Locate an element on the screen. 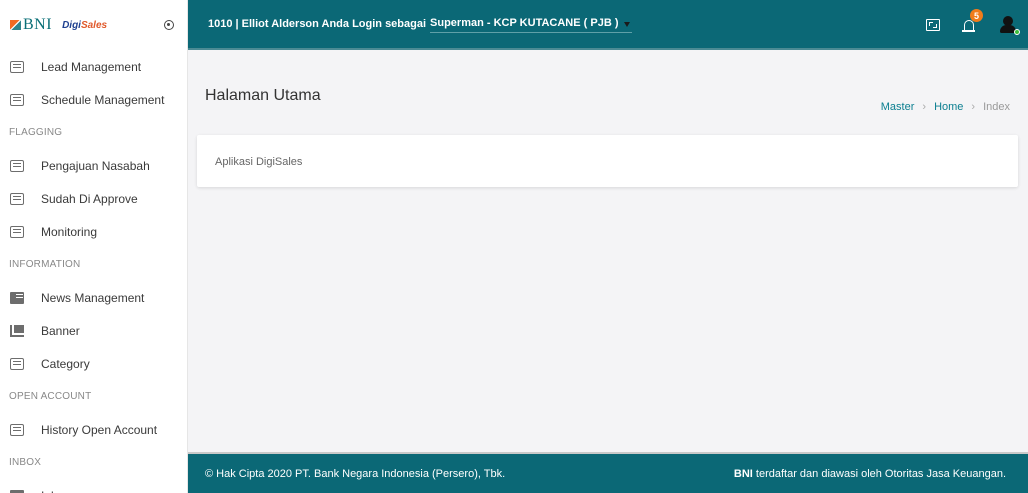  bell-icon is located at coordinates (968, 26).